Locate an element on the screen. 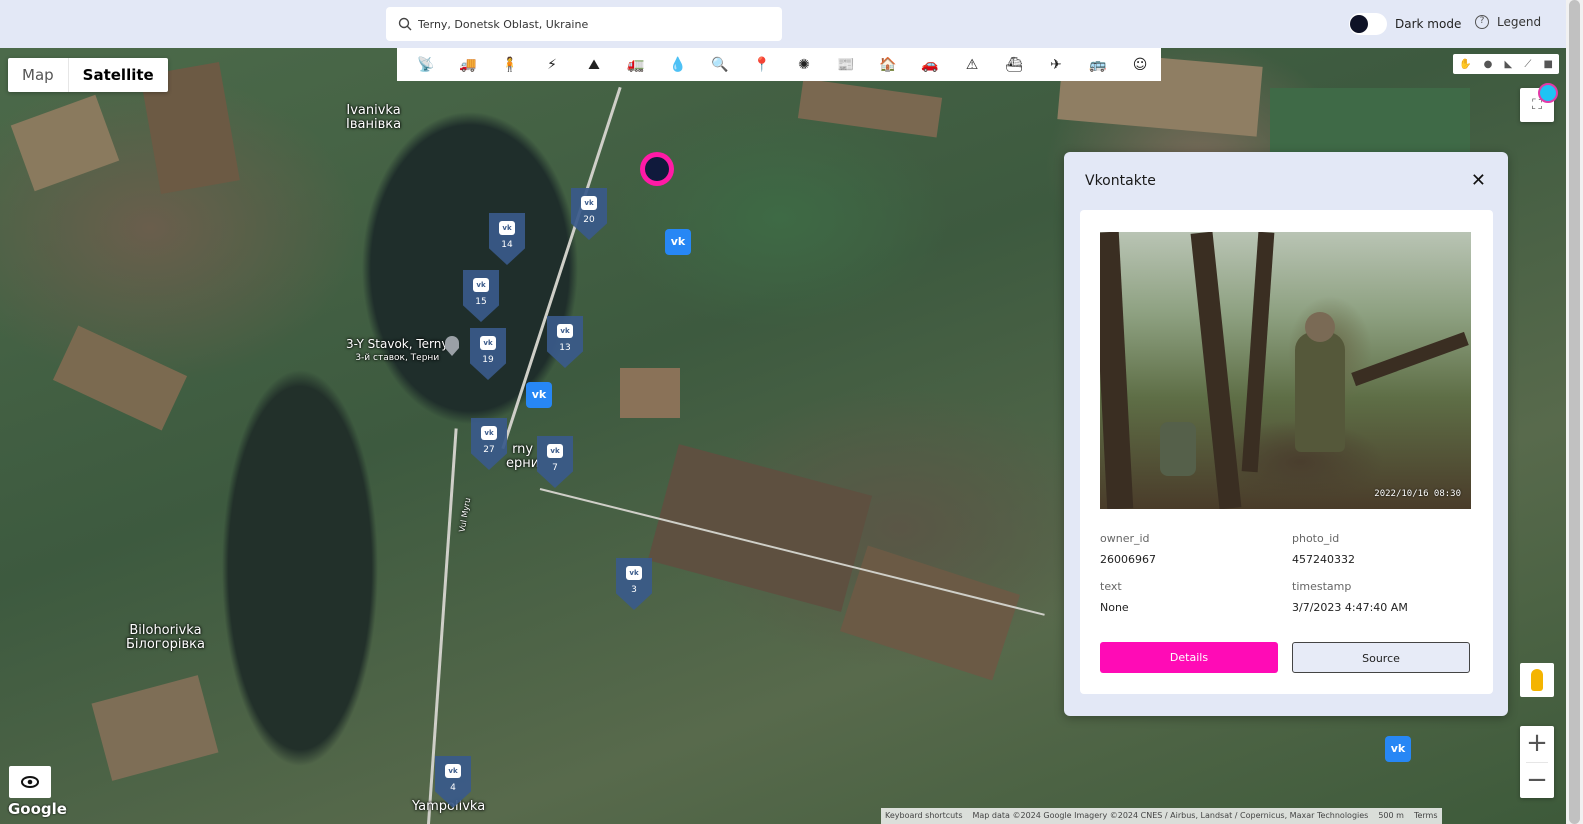 This screenshot has height=824, width=1583. field-photo-id: photo_id 457240332 is located at coordinates (1323, 549).